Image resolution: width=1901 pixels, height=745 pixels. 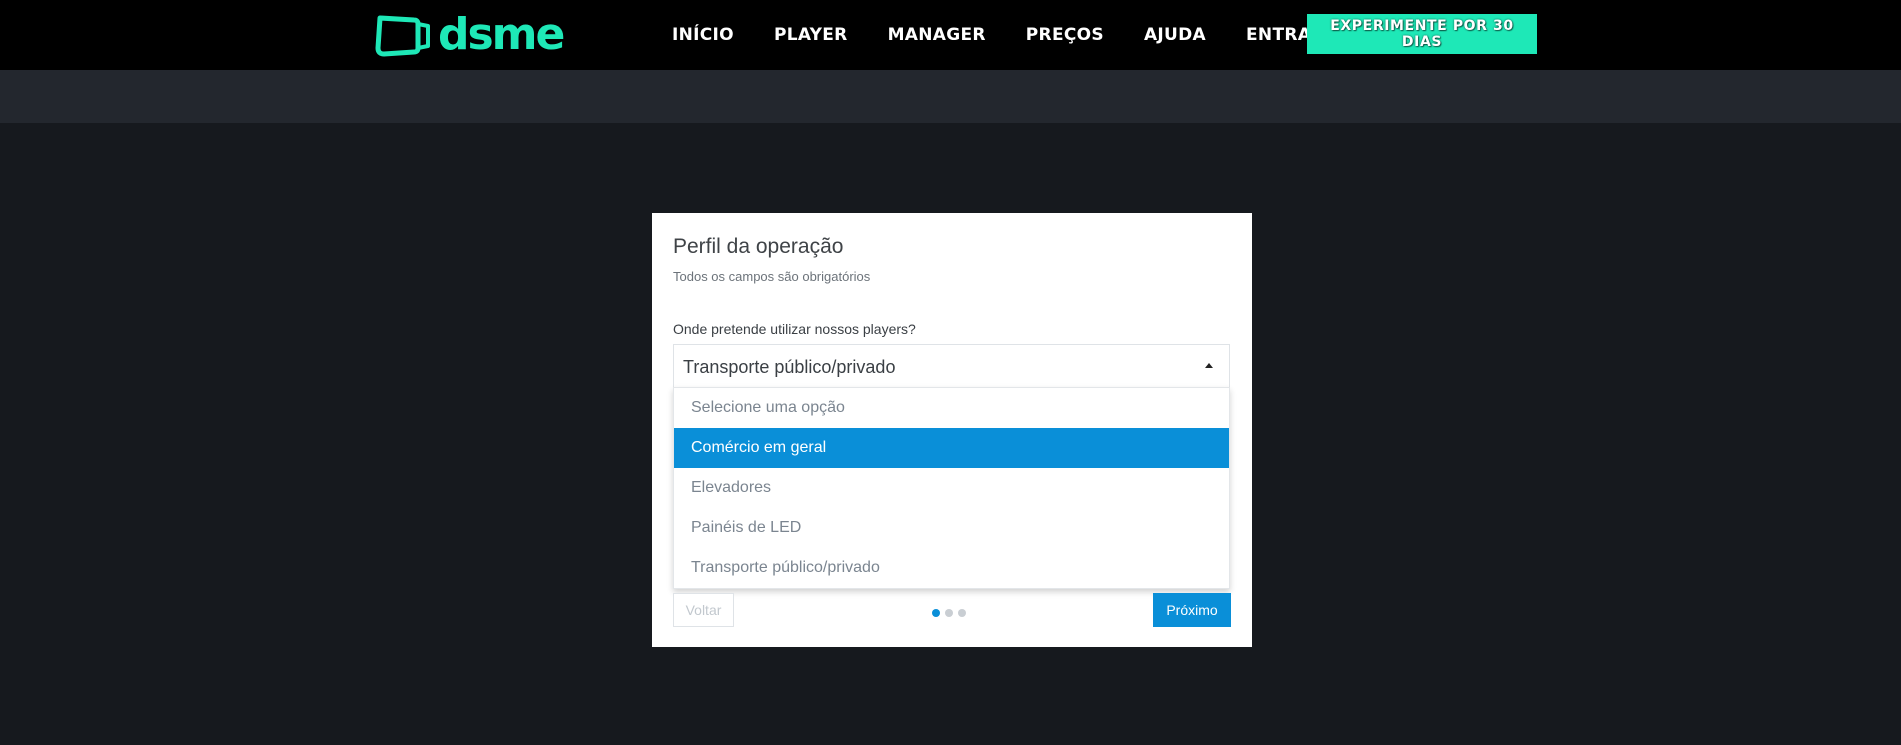 What do you see at coordinates (1209, 365) in the screenshot?
I see `caret-up-icon` at bounding box center [1209, 365].